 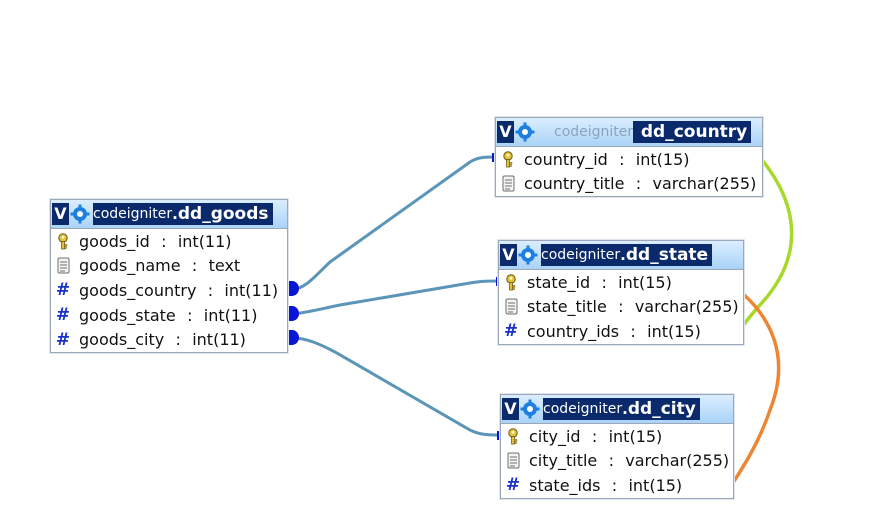 I want to click on column-row: # goods_country: int(11), so click(x=169, y=290).